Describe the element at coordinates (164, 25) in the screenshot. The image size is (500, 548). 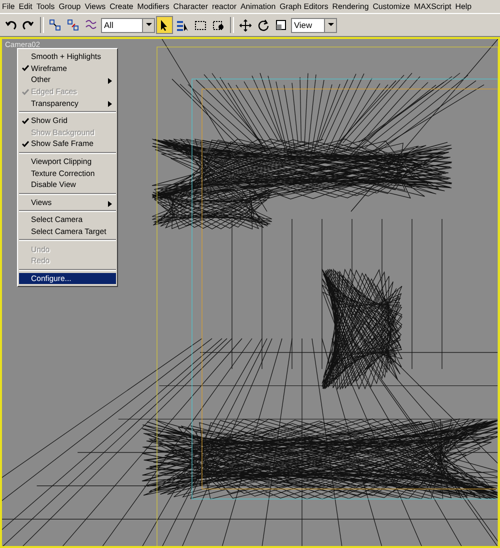
I see `toolbar-button` at that location.